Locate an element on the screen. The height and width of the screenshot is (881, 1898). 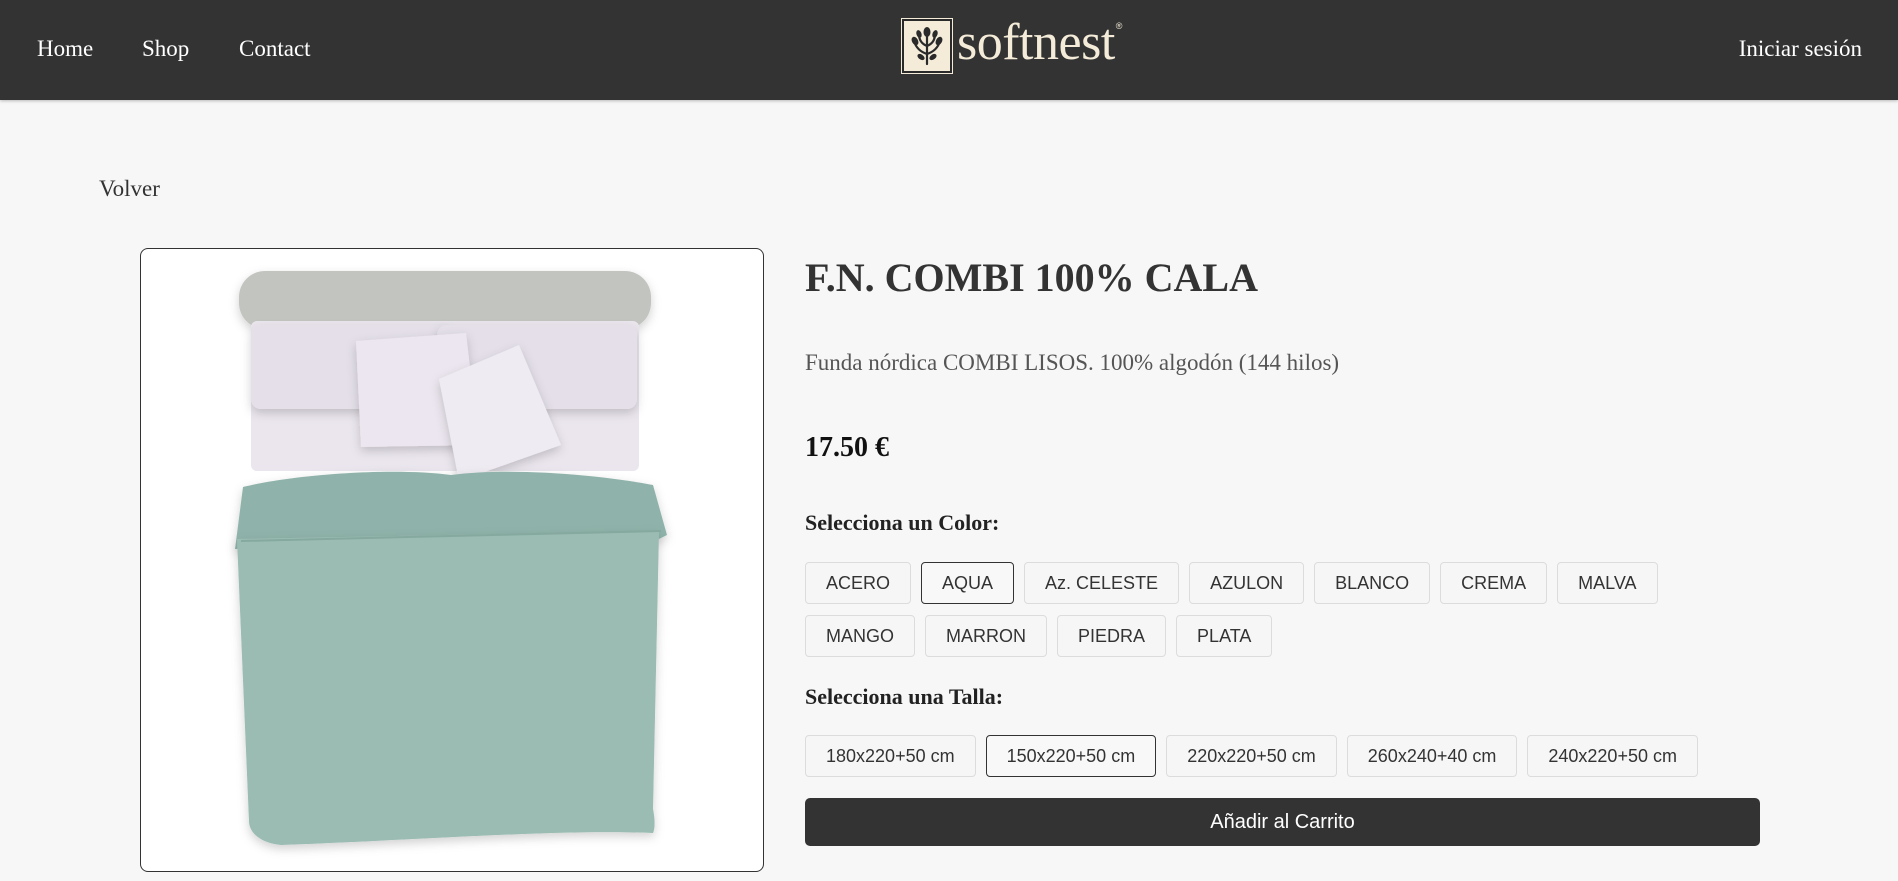
registered-mark: ® is located at coordinates (1119, 26).